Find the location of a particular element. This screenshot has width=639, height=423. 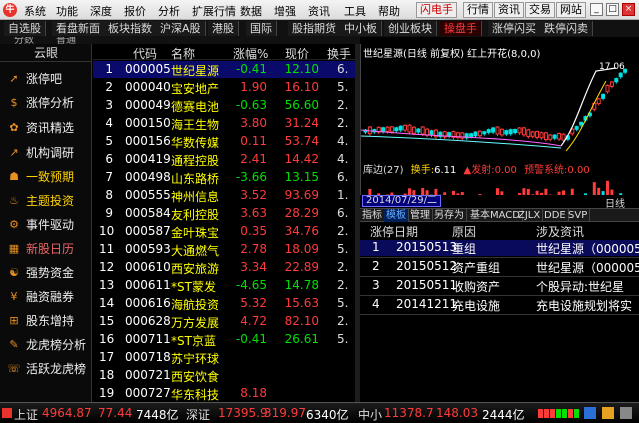

sidebar-item-dragon-analysis: ✎ 龙虎榜分析 is located at coordinates (46, 345).